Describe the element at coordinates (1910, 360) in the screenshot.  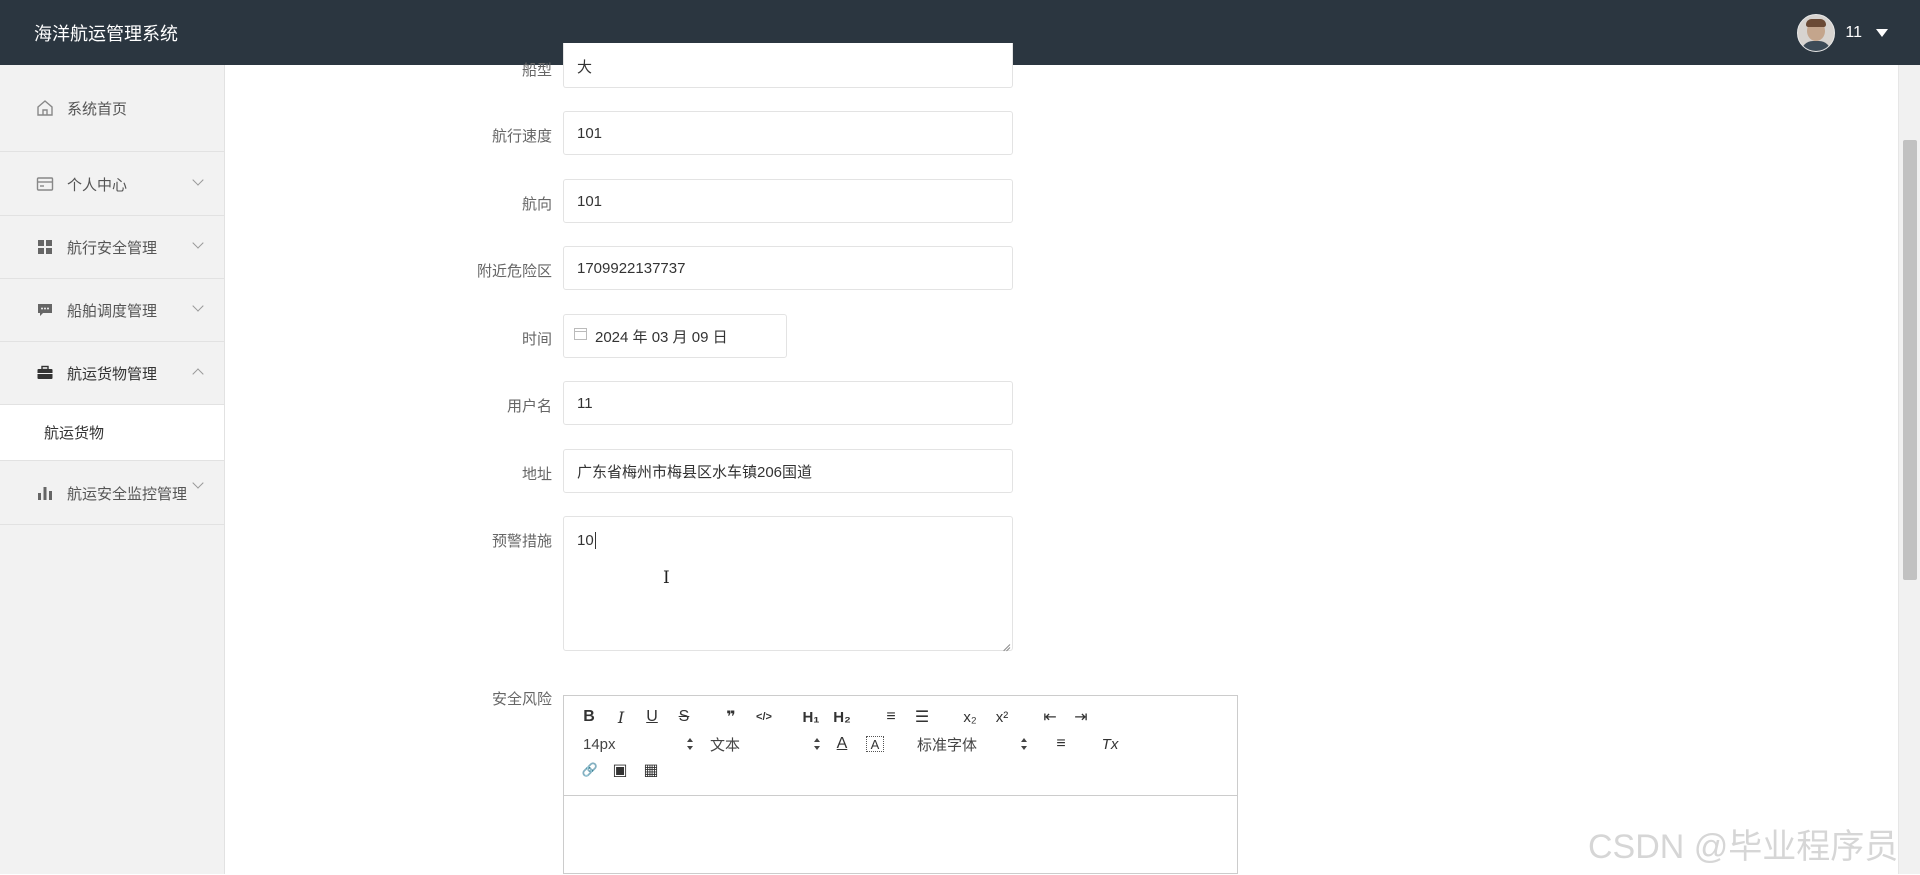
I see `scrollbar-thumb` at that location.